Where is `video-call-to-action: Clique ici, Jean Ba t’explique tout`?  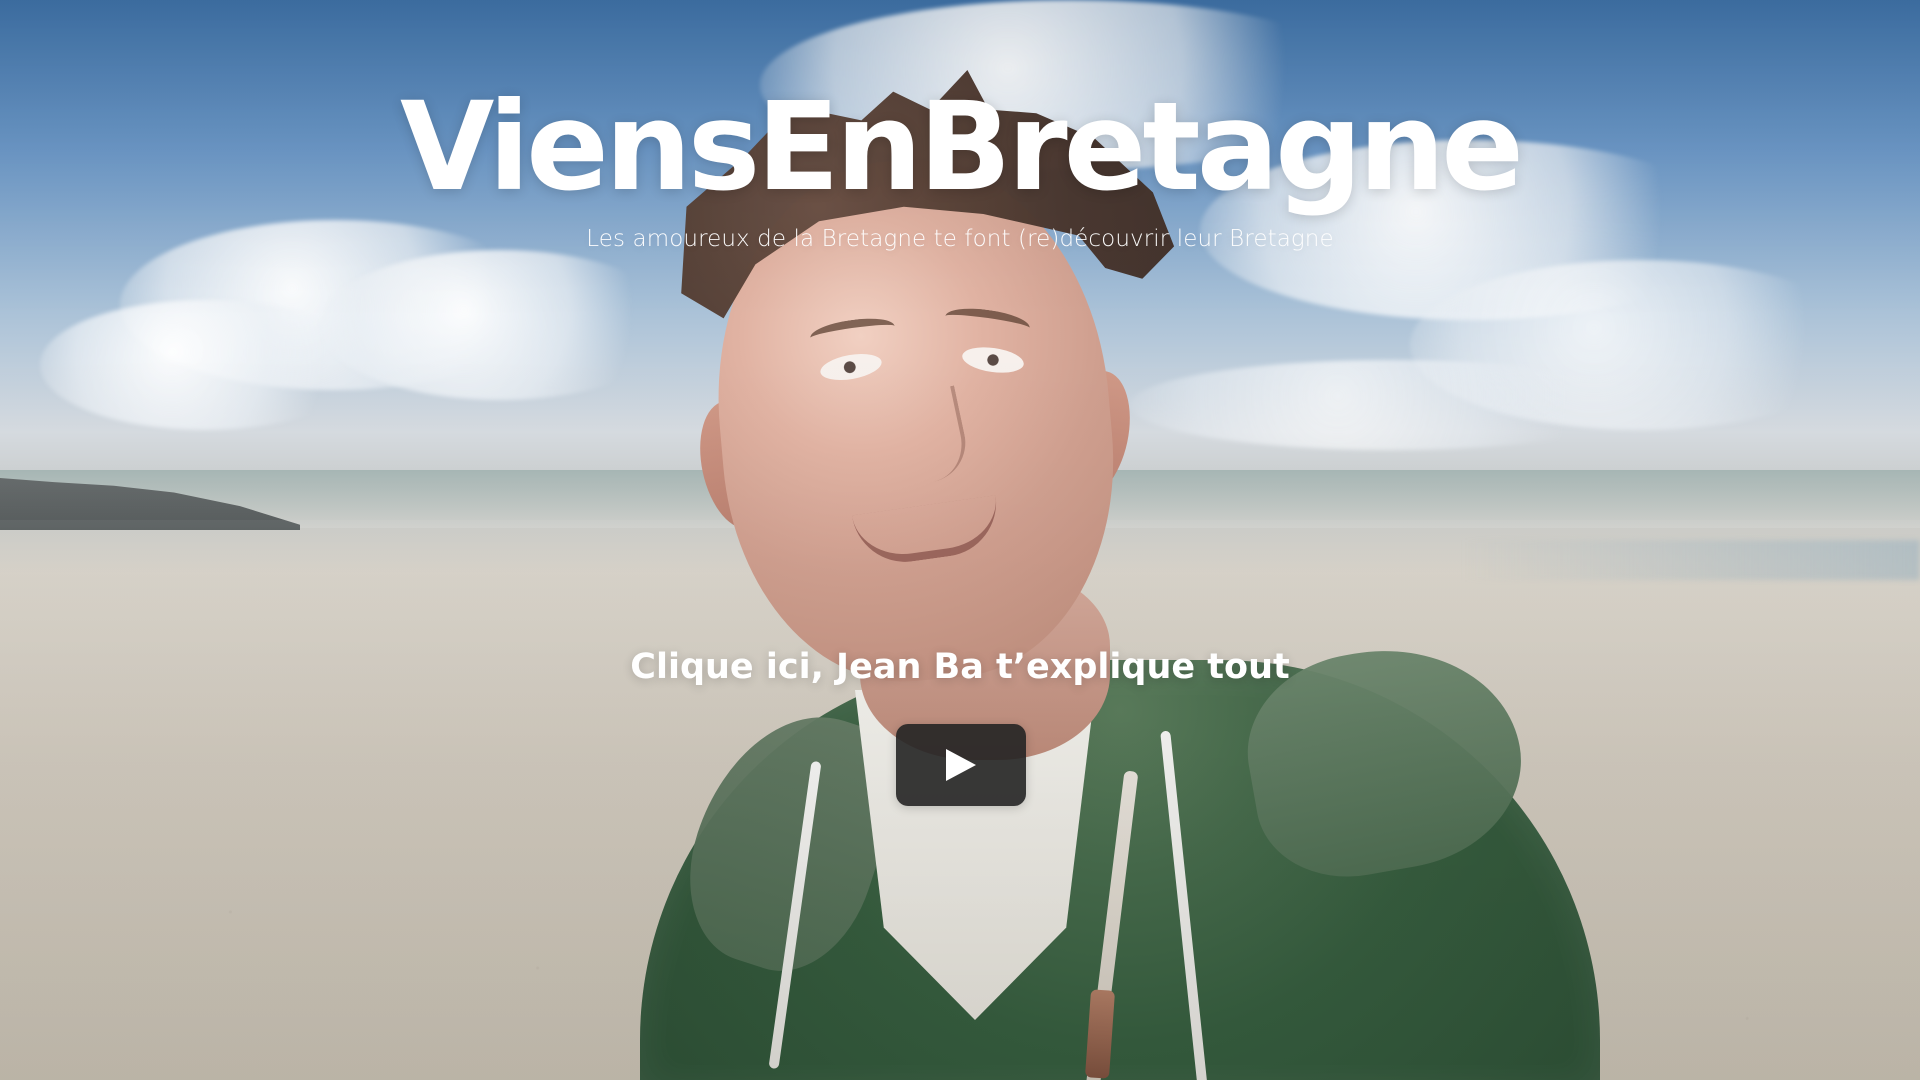
video-call-to-action: Clique ici, Jean Ba t’explique tout is located at coordinates (960, 667).